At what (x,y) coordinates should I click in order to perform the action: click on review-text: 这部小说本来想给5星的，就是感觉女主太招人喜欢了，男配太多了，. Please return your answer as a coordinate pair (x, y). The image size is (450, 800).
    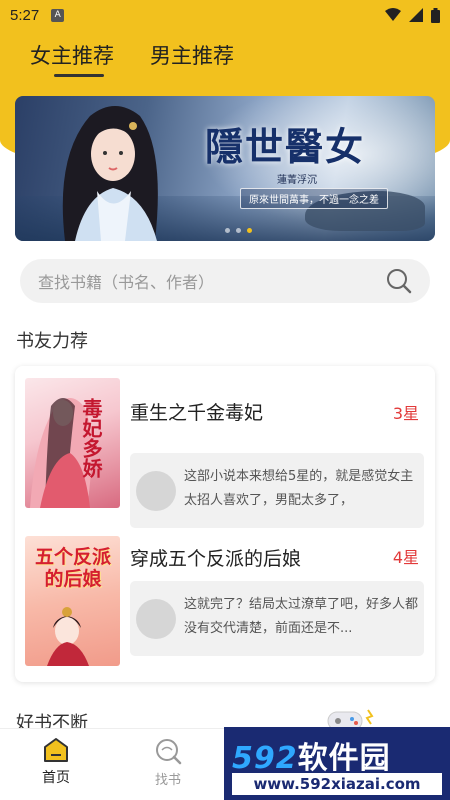
    Looking at the image, I should click on (299, 488).